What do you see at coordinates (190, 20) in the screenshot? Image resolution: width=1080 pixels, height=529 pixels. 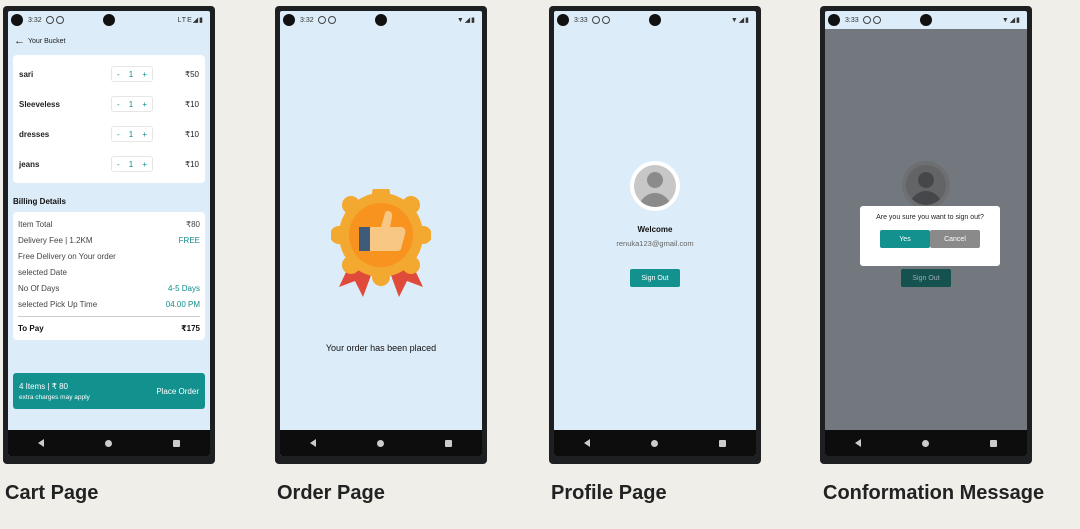 I see `signal-battery-icons: LTE◢▮` at bounding box center [190, 20].